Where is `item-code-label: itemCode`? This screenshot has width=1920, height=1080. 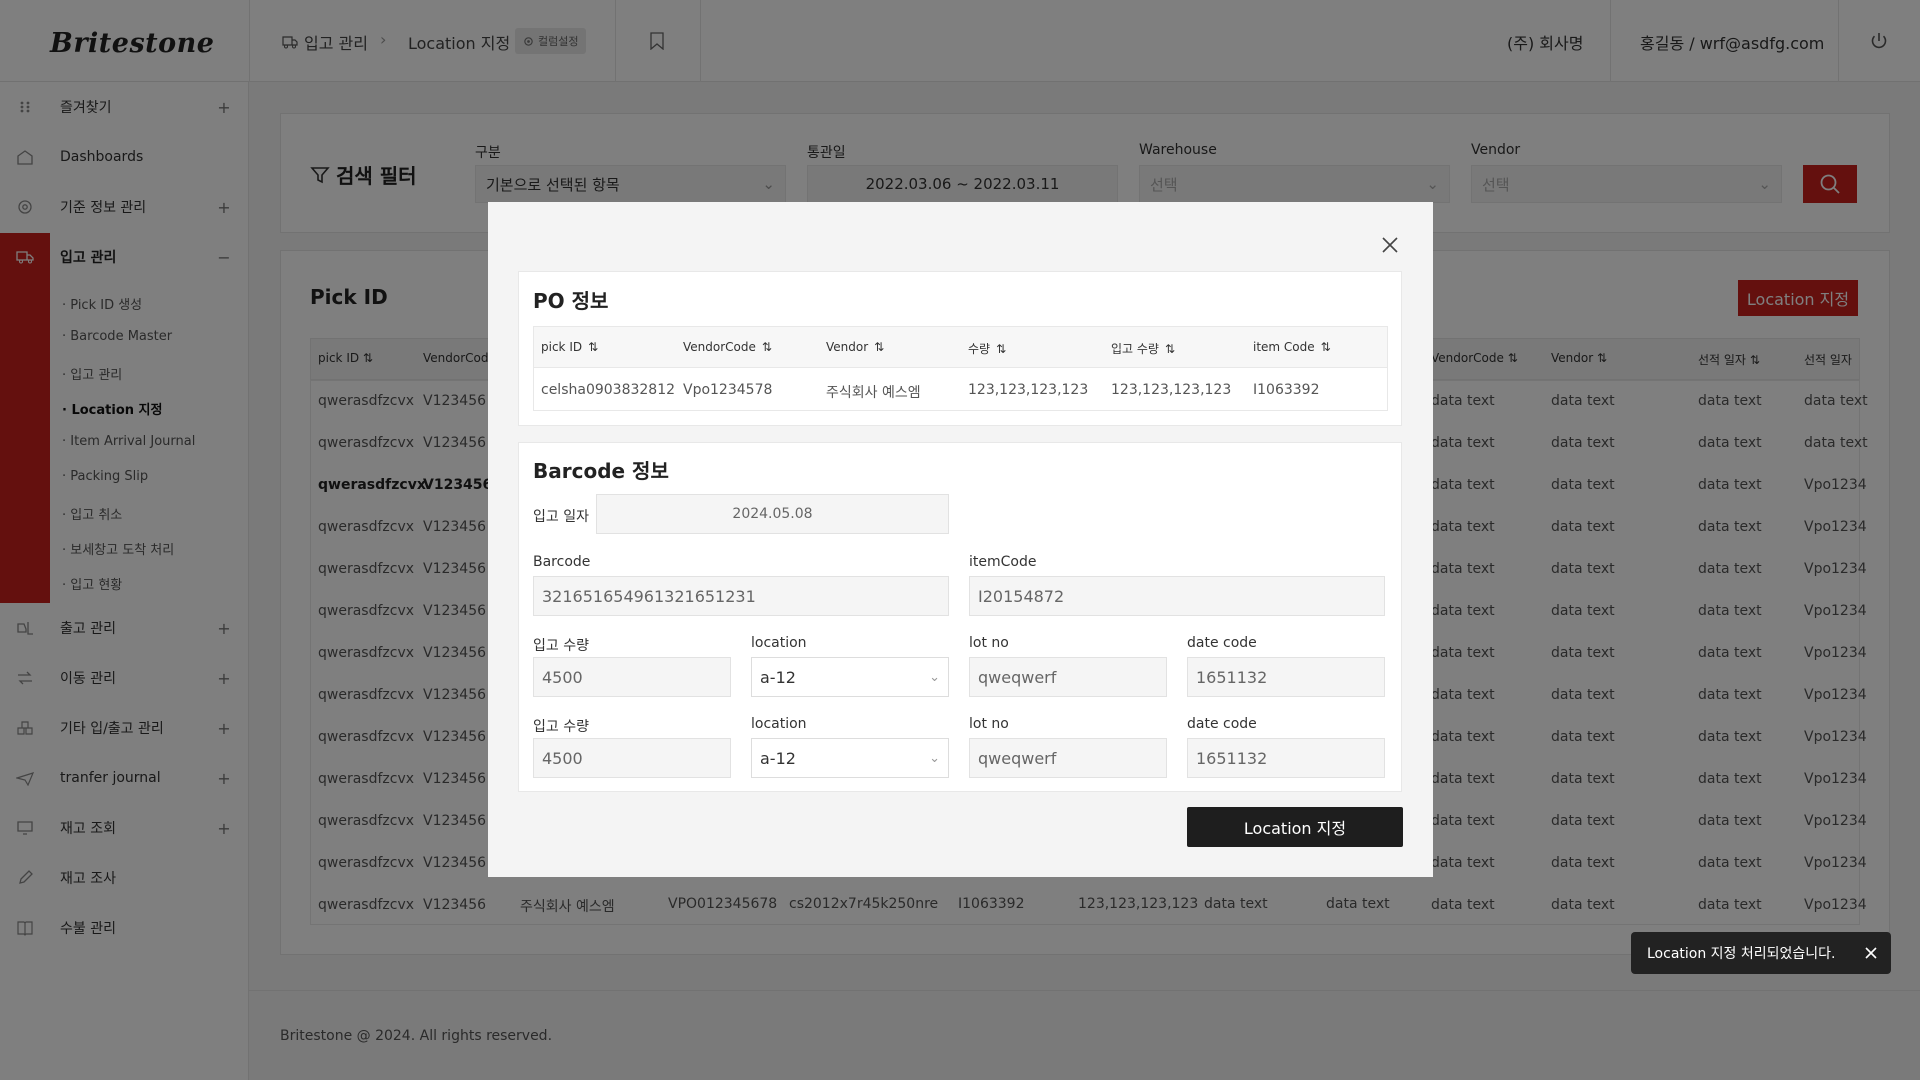
item-code-label: itemCode is located at coordinates (1003, 562).